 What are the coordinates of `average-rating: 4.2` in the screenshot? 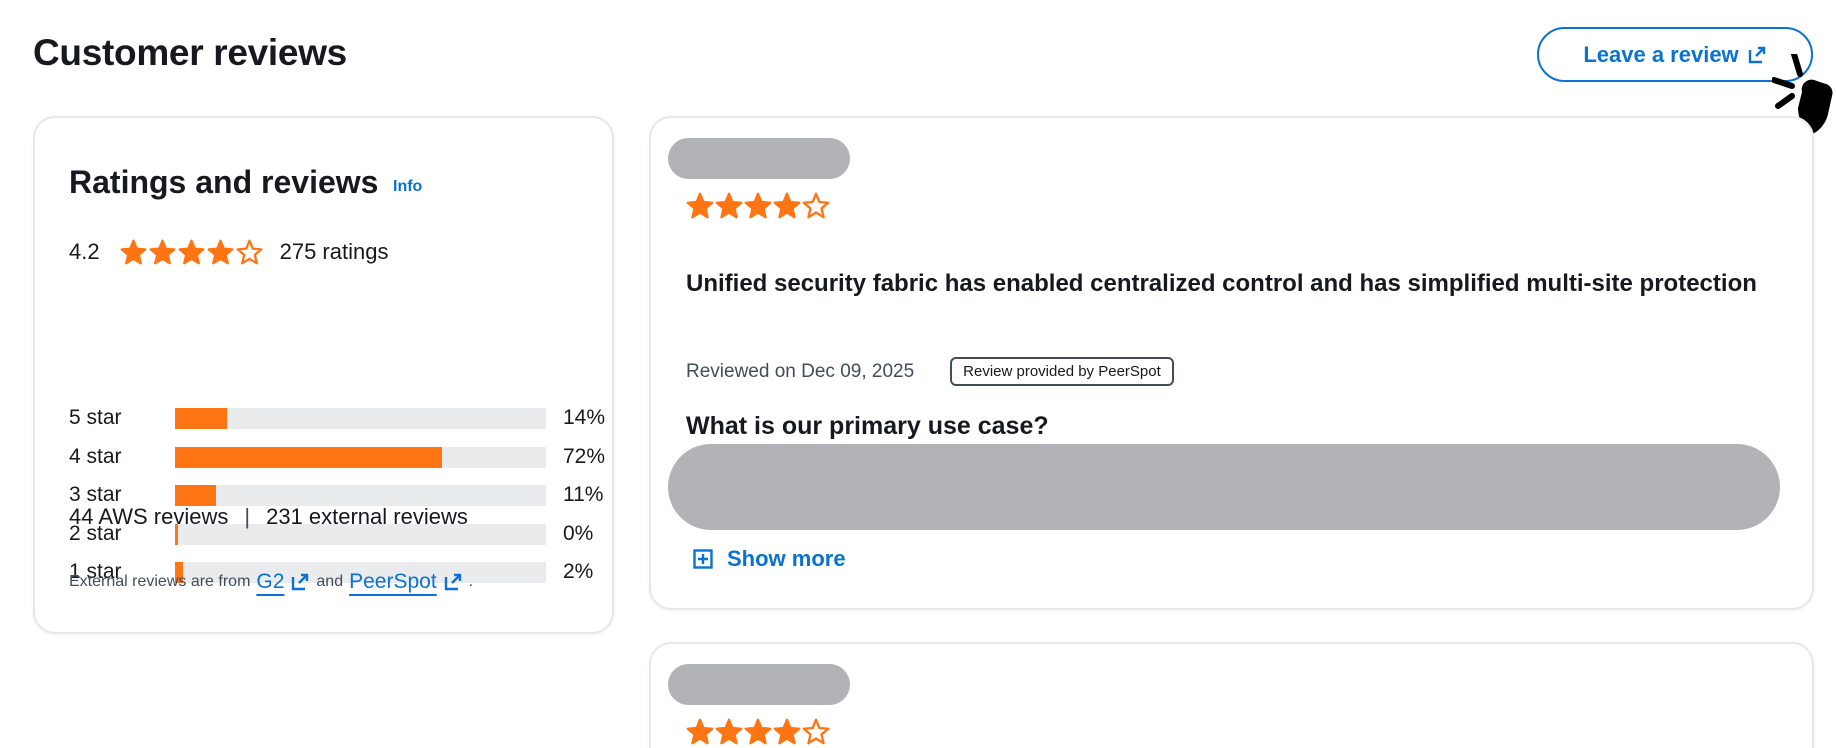 It's located at (84, 251).